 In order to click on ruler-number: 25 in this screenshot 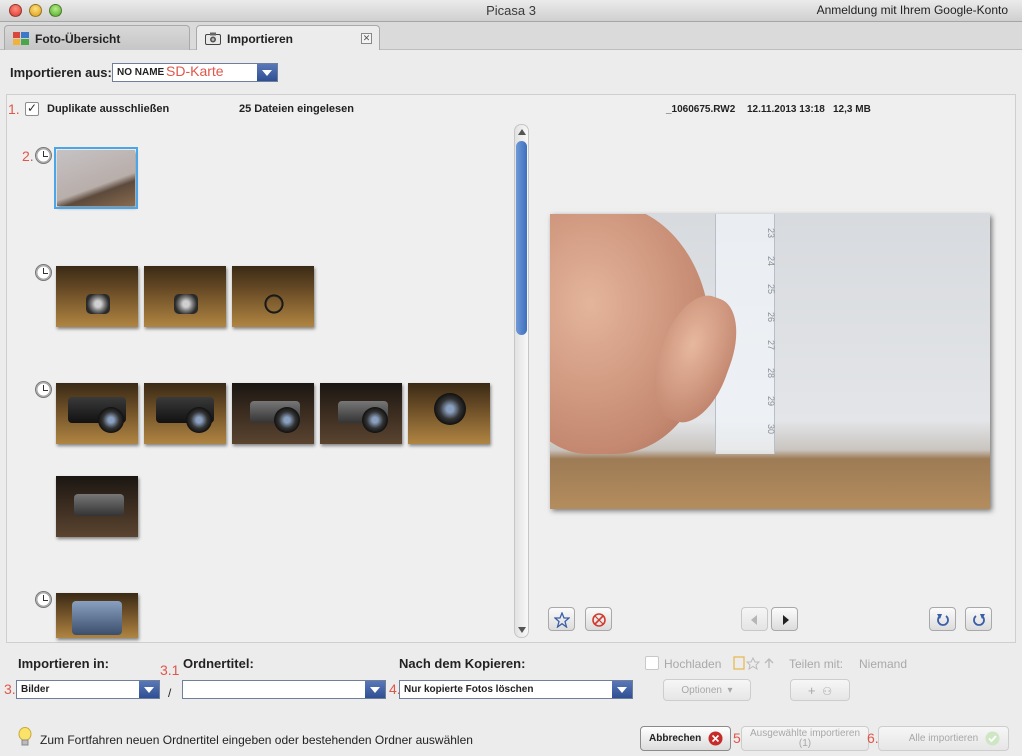, I will do `click(771, 289)`.